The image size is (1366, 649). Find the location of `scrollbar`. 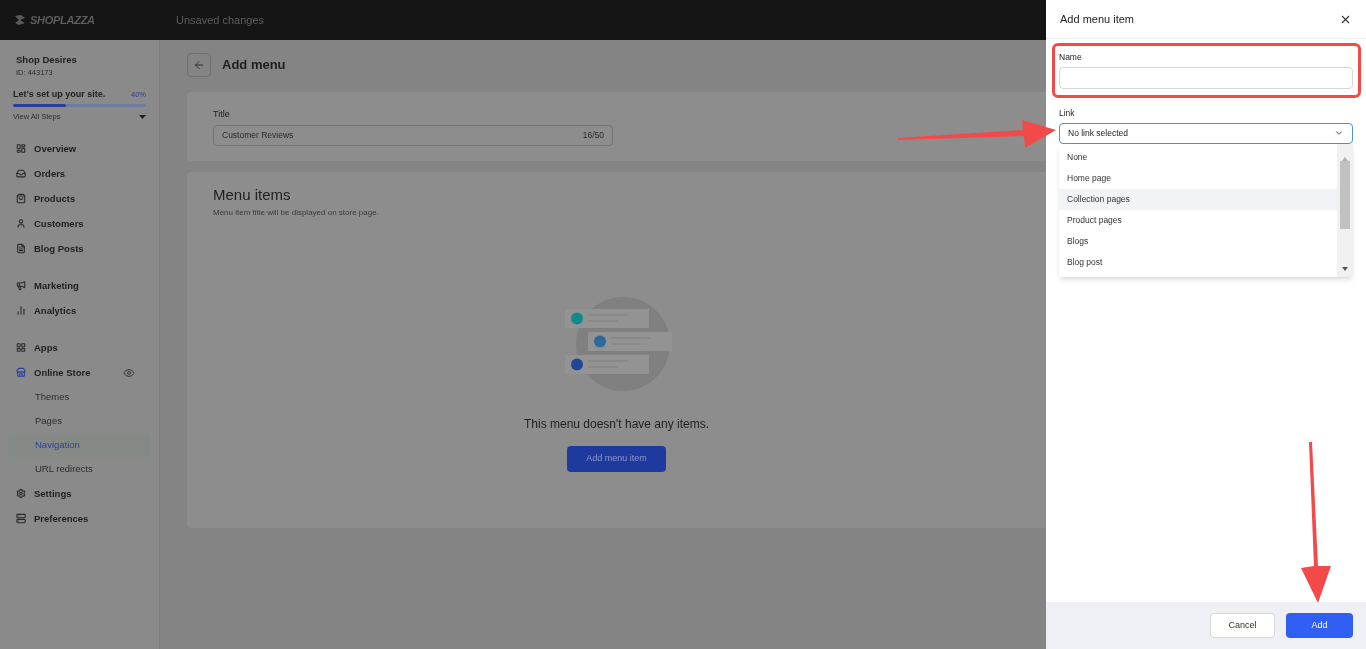

scrollbar is located at coordinates (1345, 210).